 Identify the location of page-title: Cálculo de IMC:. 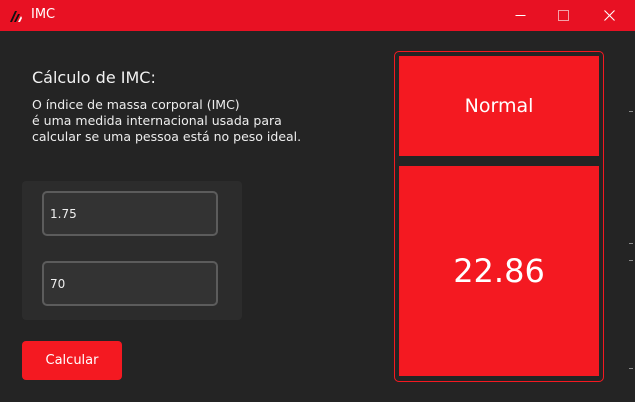
(94, 77).